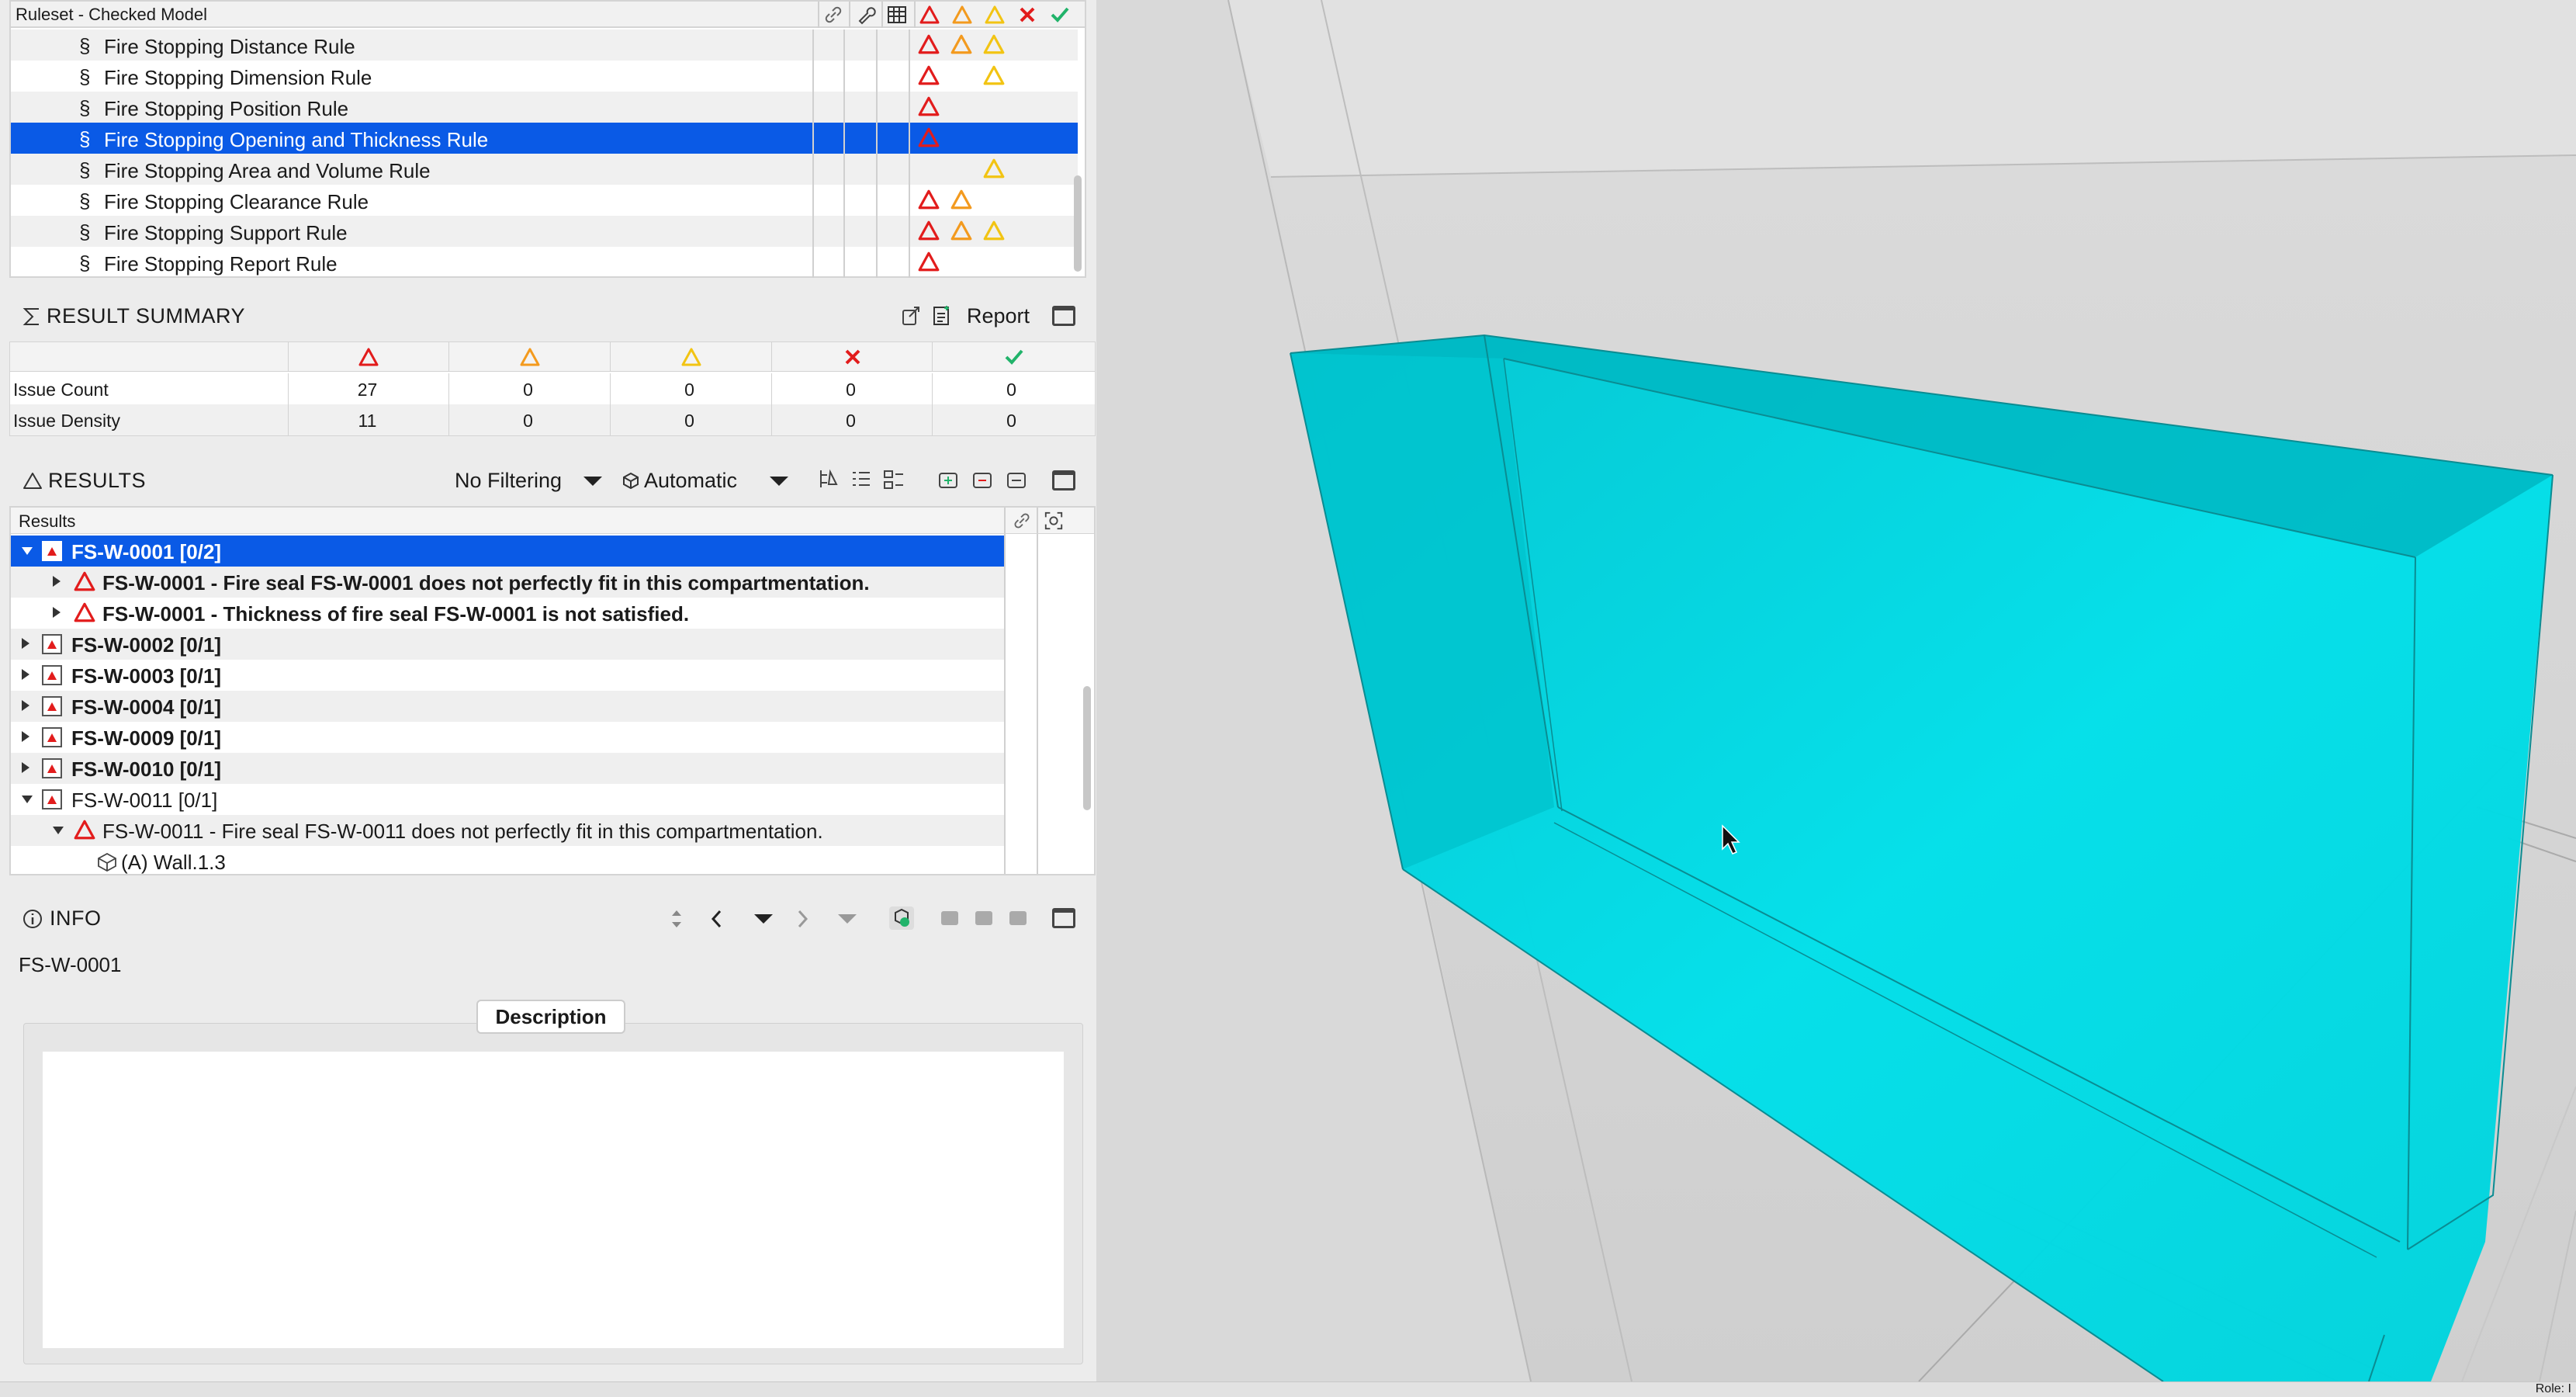 The height and width of the screenshot is (1397, 2576). I want to click on ruleset-scrollbar, so click(1078, 223).